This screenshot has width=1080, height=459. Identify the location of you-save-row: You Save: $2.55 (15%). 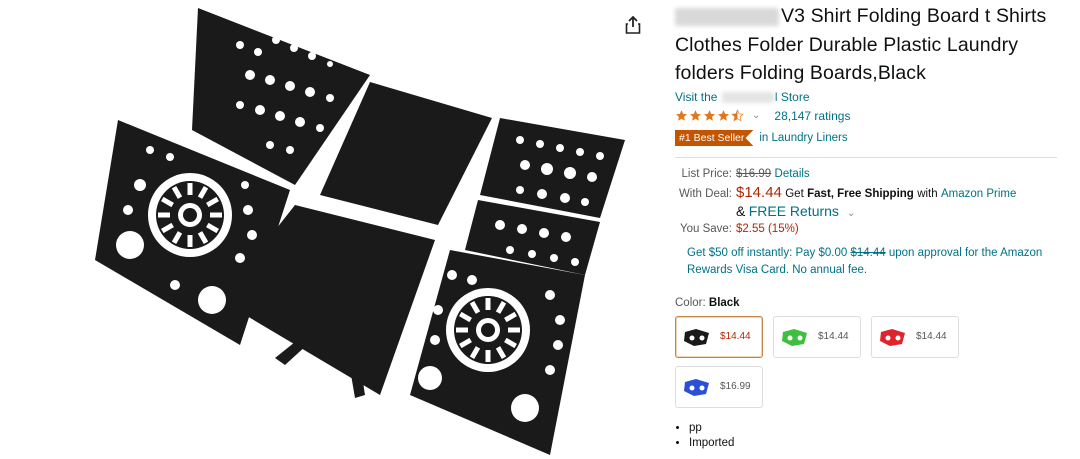
(875, 229).